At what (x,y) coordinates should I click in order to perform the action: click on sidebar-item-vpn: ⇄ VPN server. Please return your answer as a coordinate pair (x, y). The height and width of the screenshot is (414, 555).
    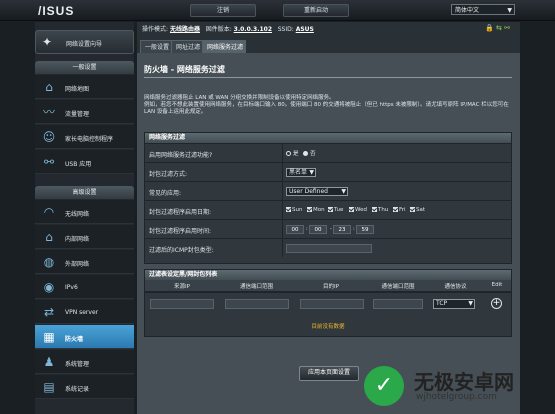
    Looking at the image, I should click on (84, 312).